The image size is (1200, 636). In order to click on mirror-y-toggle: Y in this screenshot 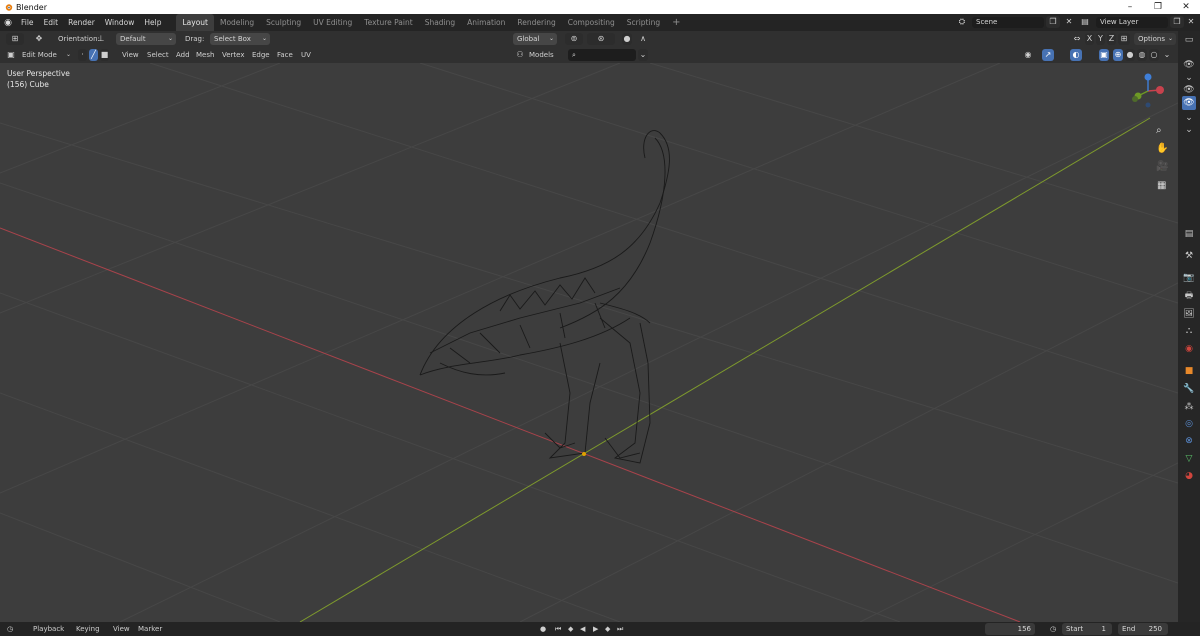, I will do `click(1100, 39)`.